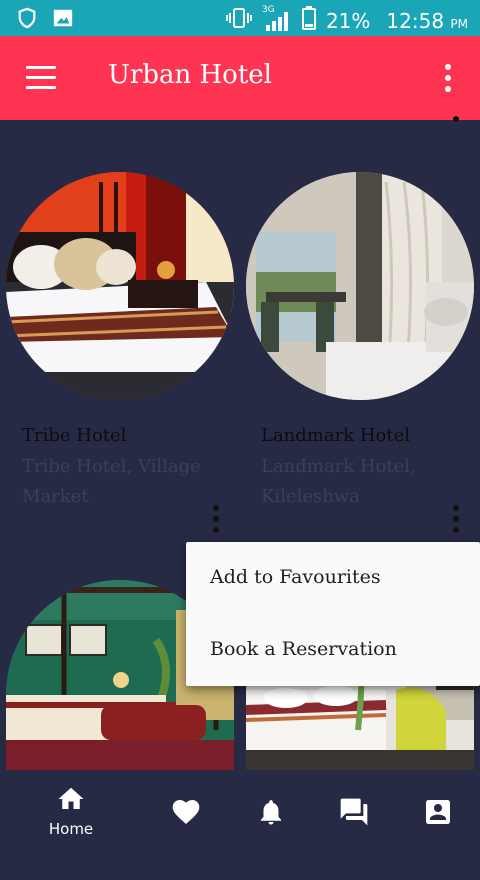 The image size is (480, 880). I want to click on card-popup-menu: Add to Favourites Book a Reservation, so click(333, 614).